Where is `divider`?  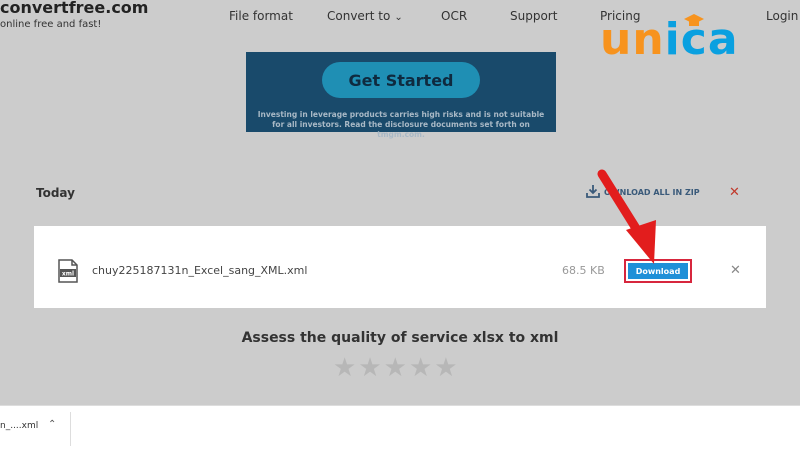
divider is located at coordinates (70, 429).